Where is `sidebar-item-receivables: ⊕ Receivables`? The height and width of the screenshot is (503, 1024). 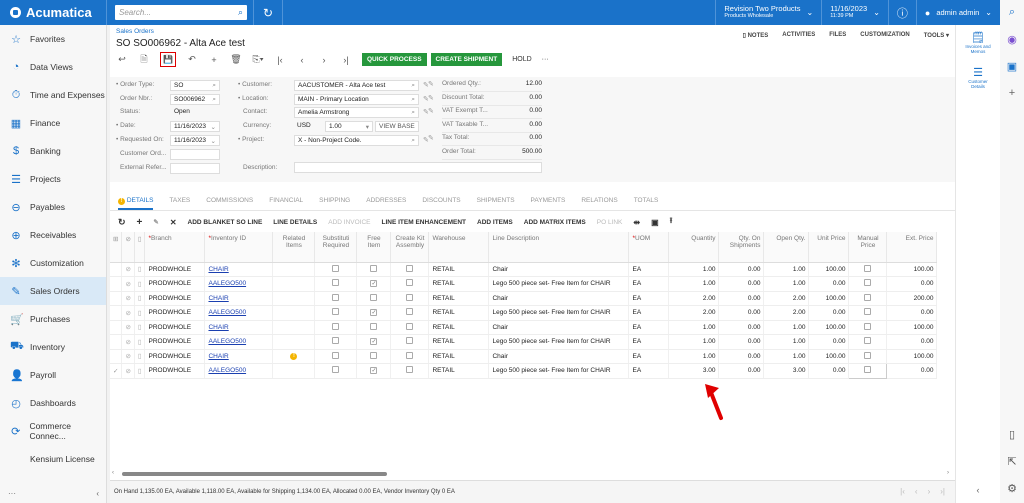
sidebar-item-receivables: ⊕ Receivables is located at coordinates (53, 235).